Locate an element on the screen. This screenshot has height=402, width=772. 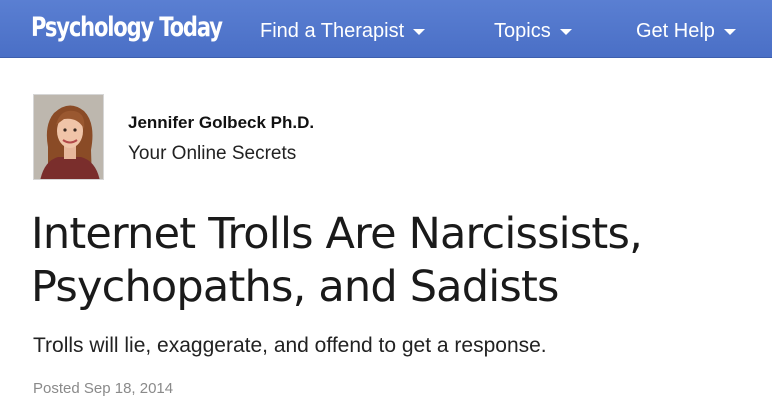
blog-name-link: Your Online Secrets is located at coordinates (212, 154).